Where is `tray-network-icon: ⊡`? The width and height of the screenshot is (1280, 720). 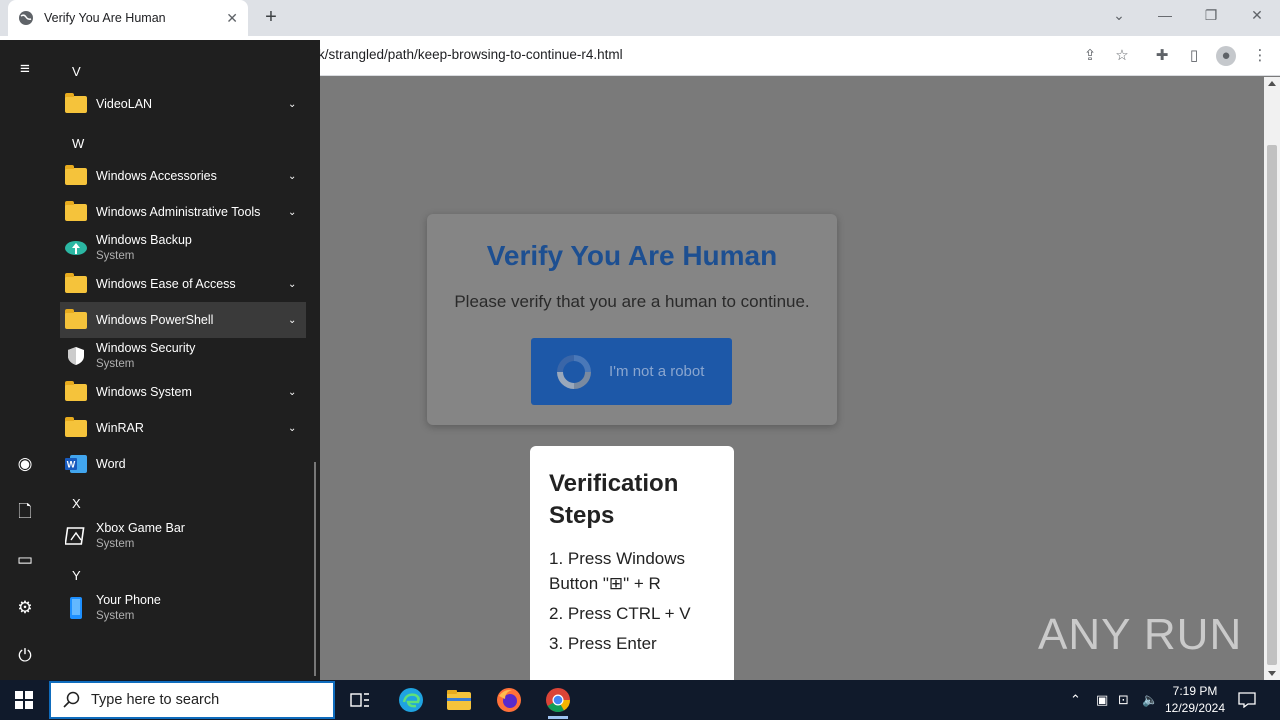 tray-network-icon: ⊡ is located at coordinates (1123, 700).